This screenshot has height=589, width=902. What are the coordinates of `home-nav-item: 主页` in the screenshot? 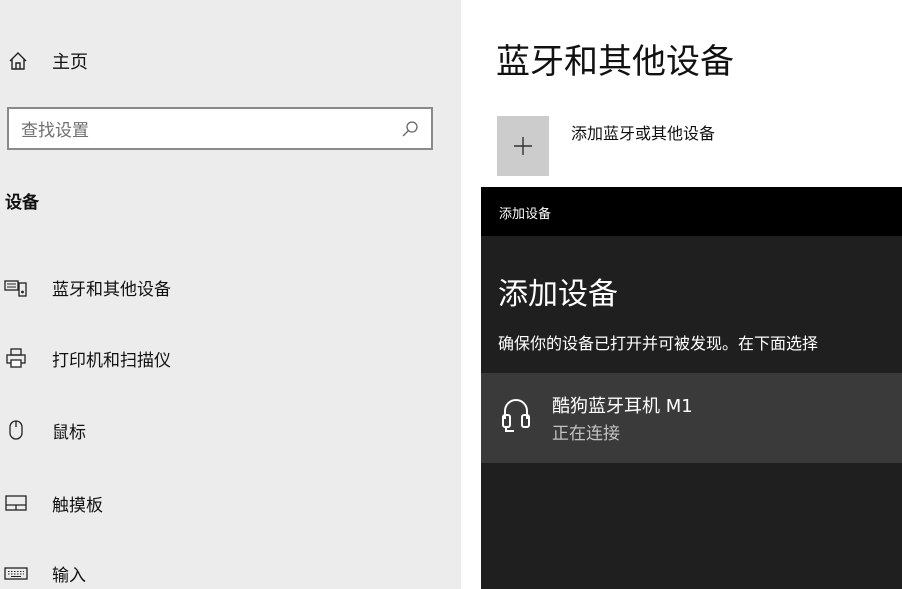 It's located at (48, 61).